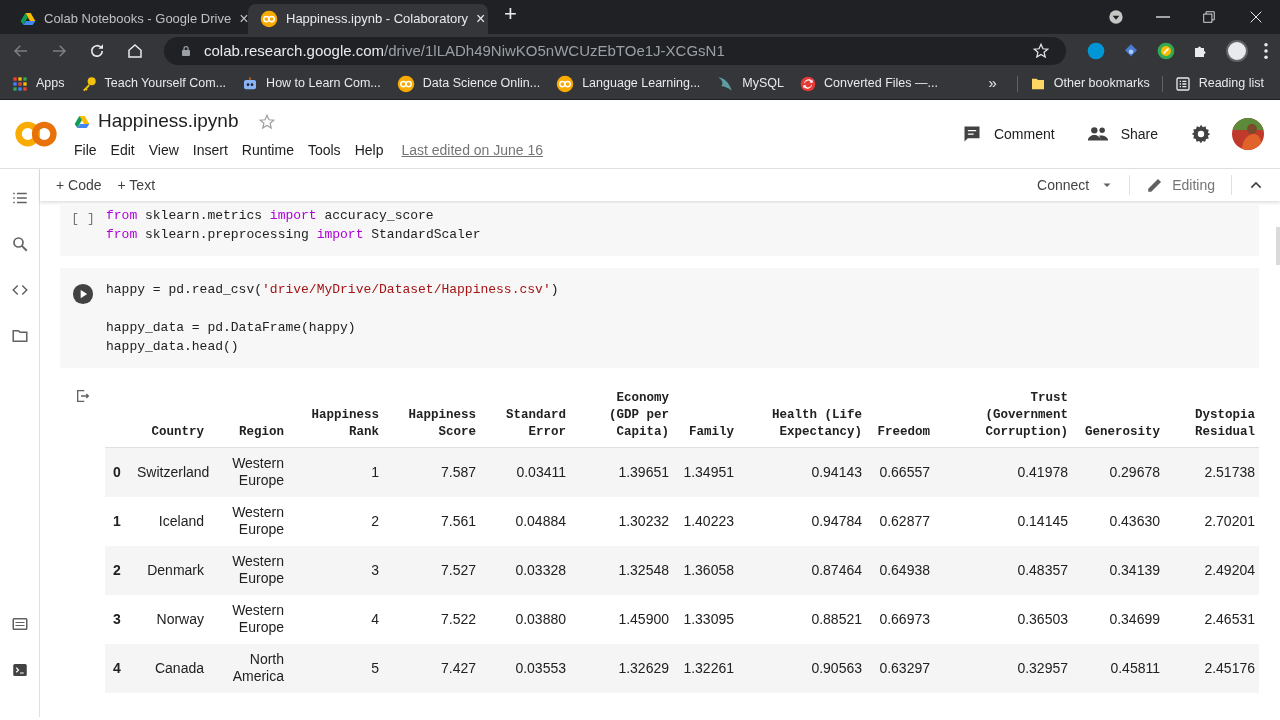  Describe the element at coordinates (1237, 51) in the screenshot. I see `profile-avatar` at that location.